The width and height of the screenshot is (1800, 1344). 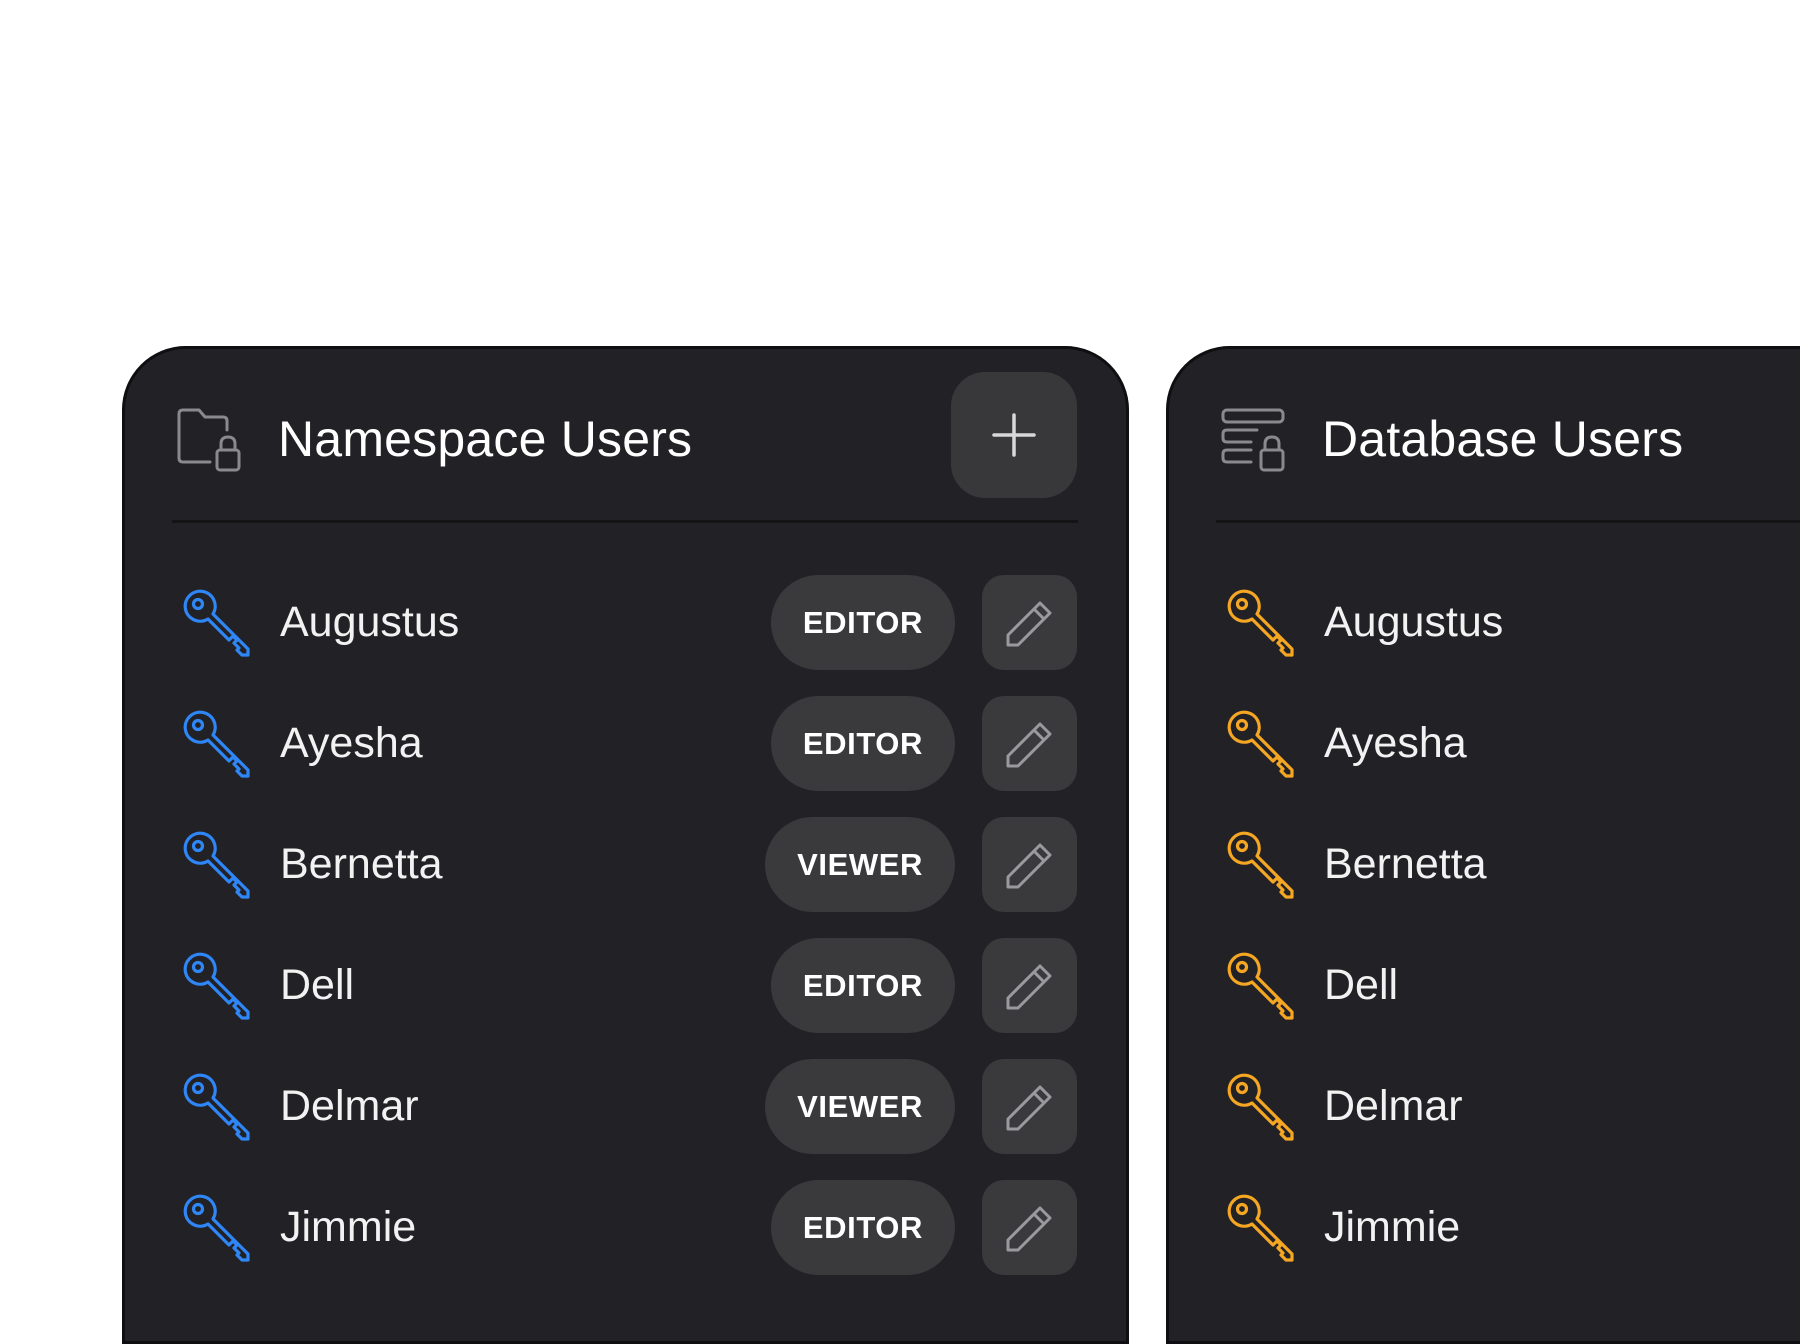 I want to click on database-lock-icon, so click(x=1253, y=440).